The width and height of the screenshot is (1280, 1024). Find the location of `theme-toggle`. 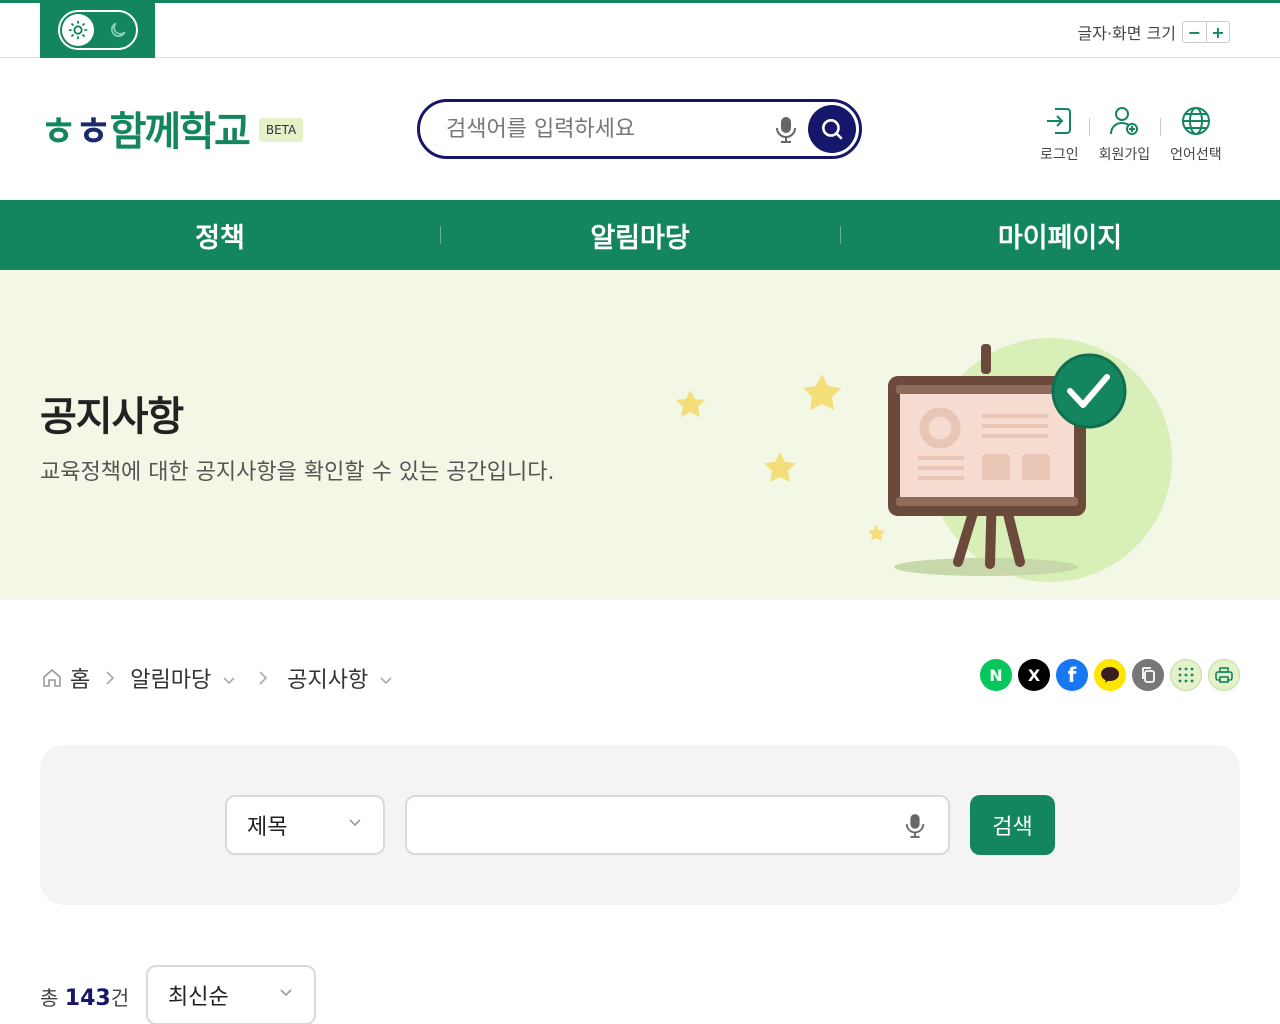

theme-toggle is located at coordinates (98, 30).